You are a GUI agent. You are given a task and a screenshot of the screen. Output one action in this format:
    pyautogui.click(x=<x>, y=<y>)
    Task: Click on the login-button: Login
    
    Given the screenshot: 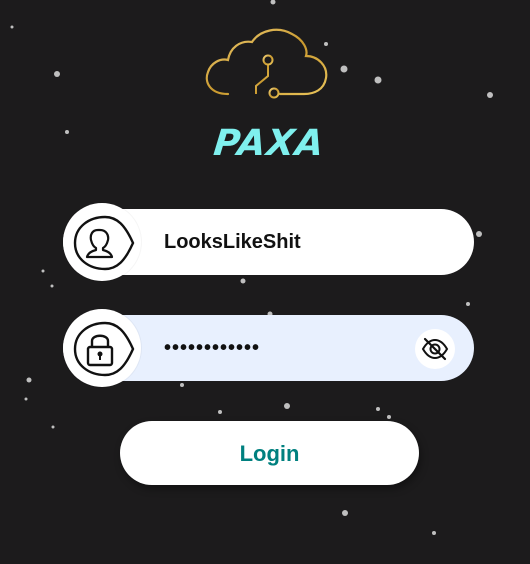 What is the action you would take?
    pyautogui.click(x=269, y=453)
    